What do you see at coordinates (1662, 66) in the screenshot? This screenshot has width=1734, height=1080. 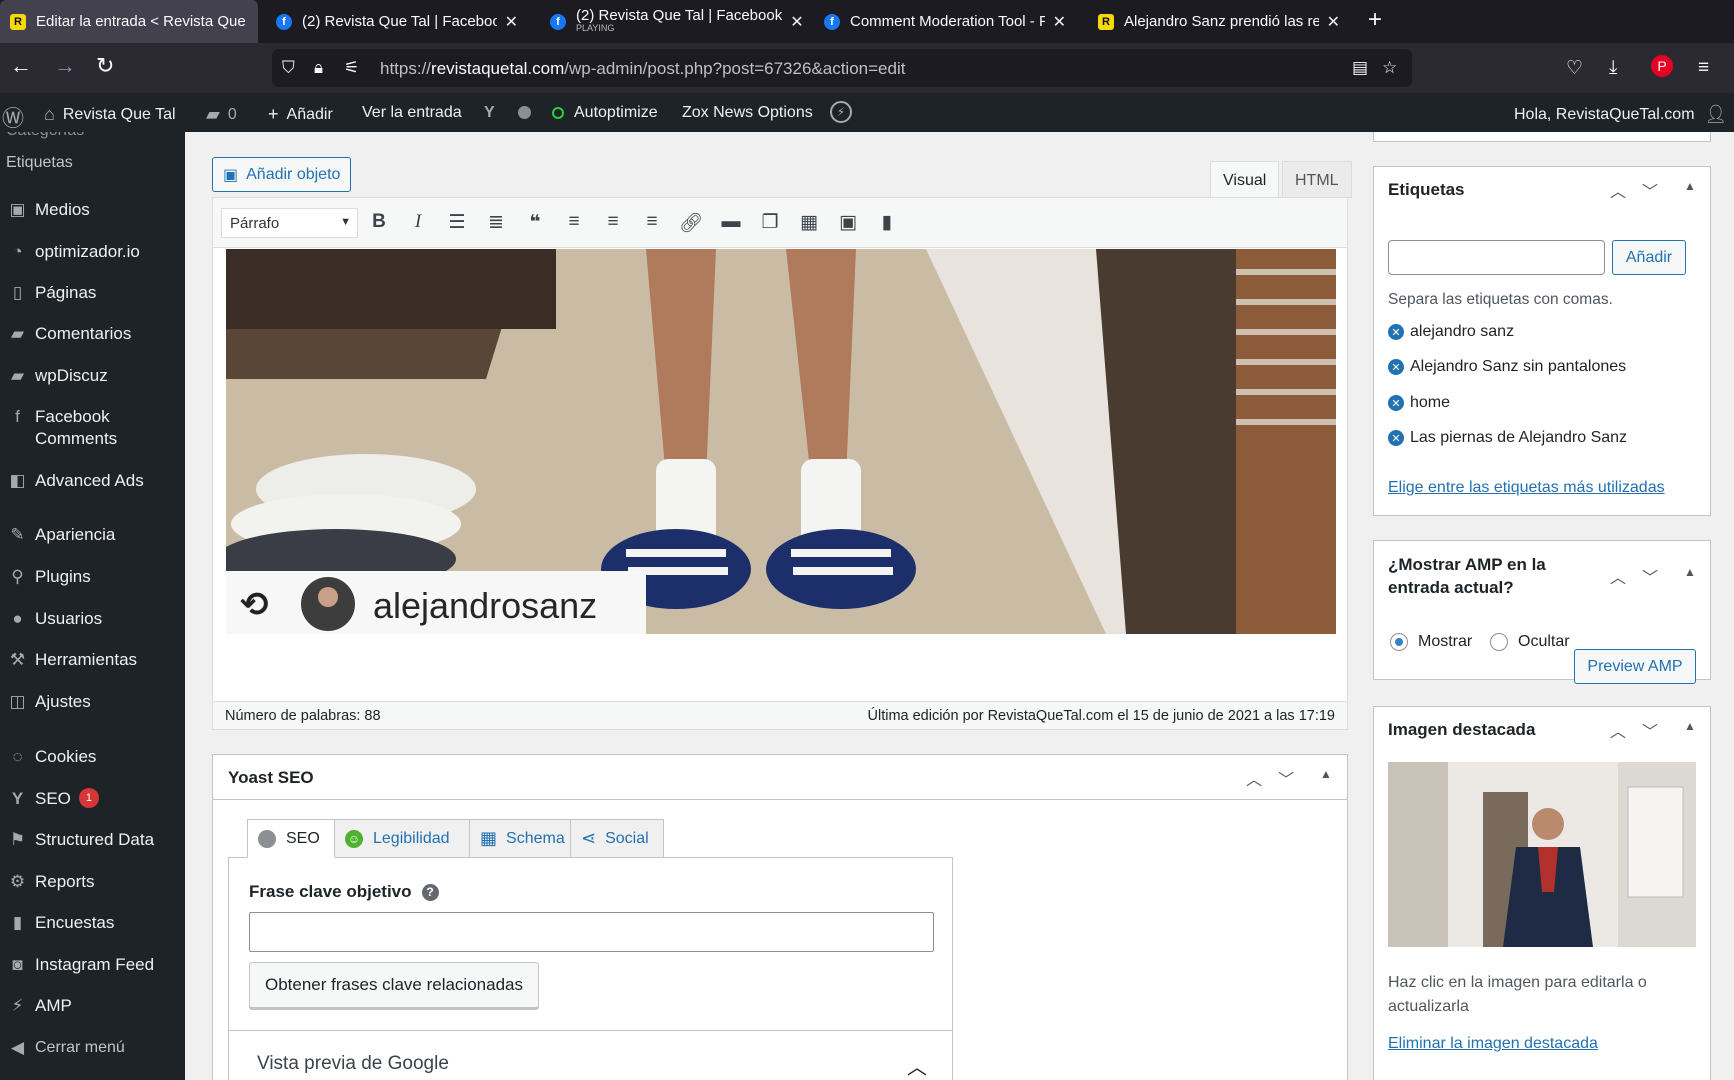 I see `pinterest-icon: P` at bounding box center [1662, 66].